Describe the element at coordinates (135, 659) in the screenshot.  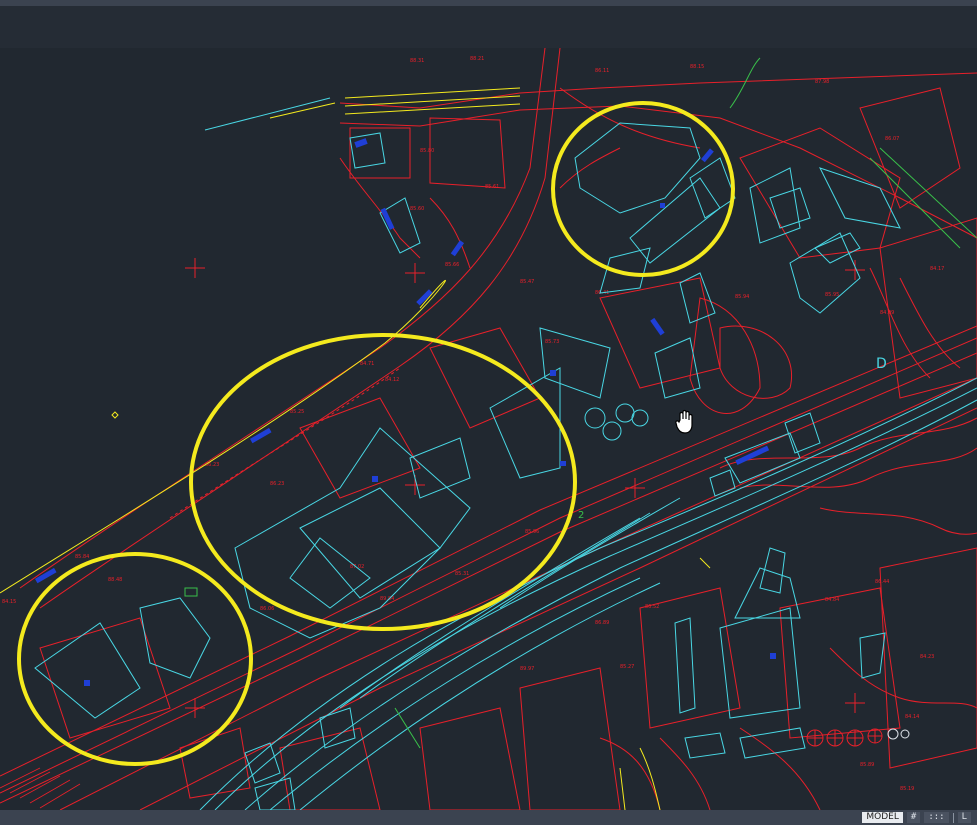
I see `highlight-ring-bottom-left` at that location.